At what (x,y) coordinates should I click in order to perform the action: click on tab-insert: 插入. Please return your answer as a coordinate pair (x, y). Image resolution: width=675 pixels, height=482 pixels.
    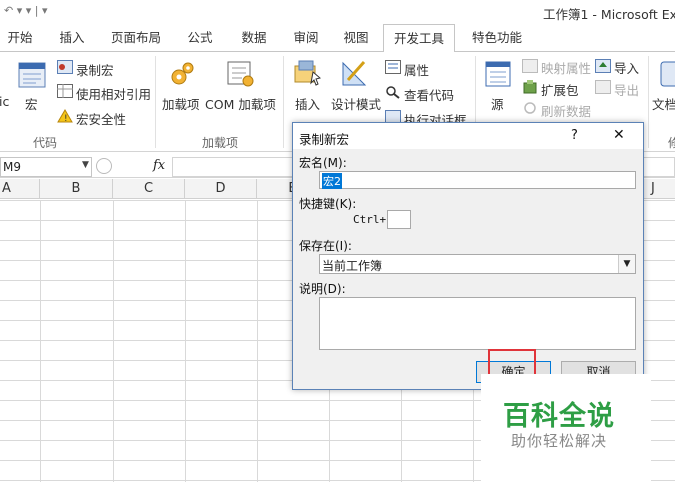
    Looking at the image, I should click on (72, 38).